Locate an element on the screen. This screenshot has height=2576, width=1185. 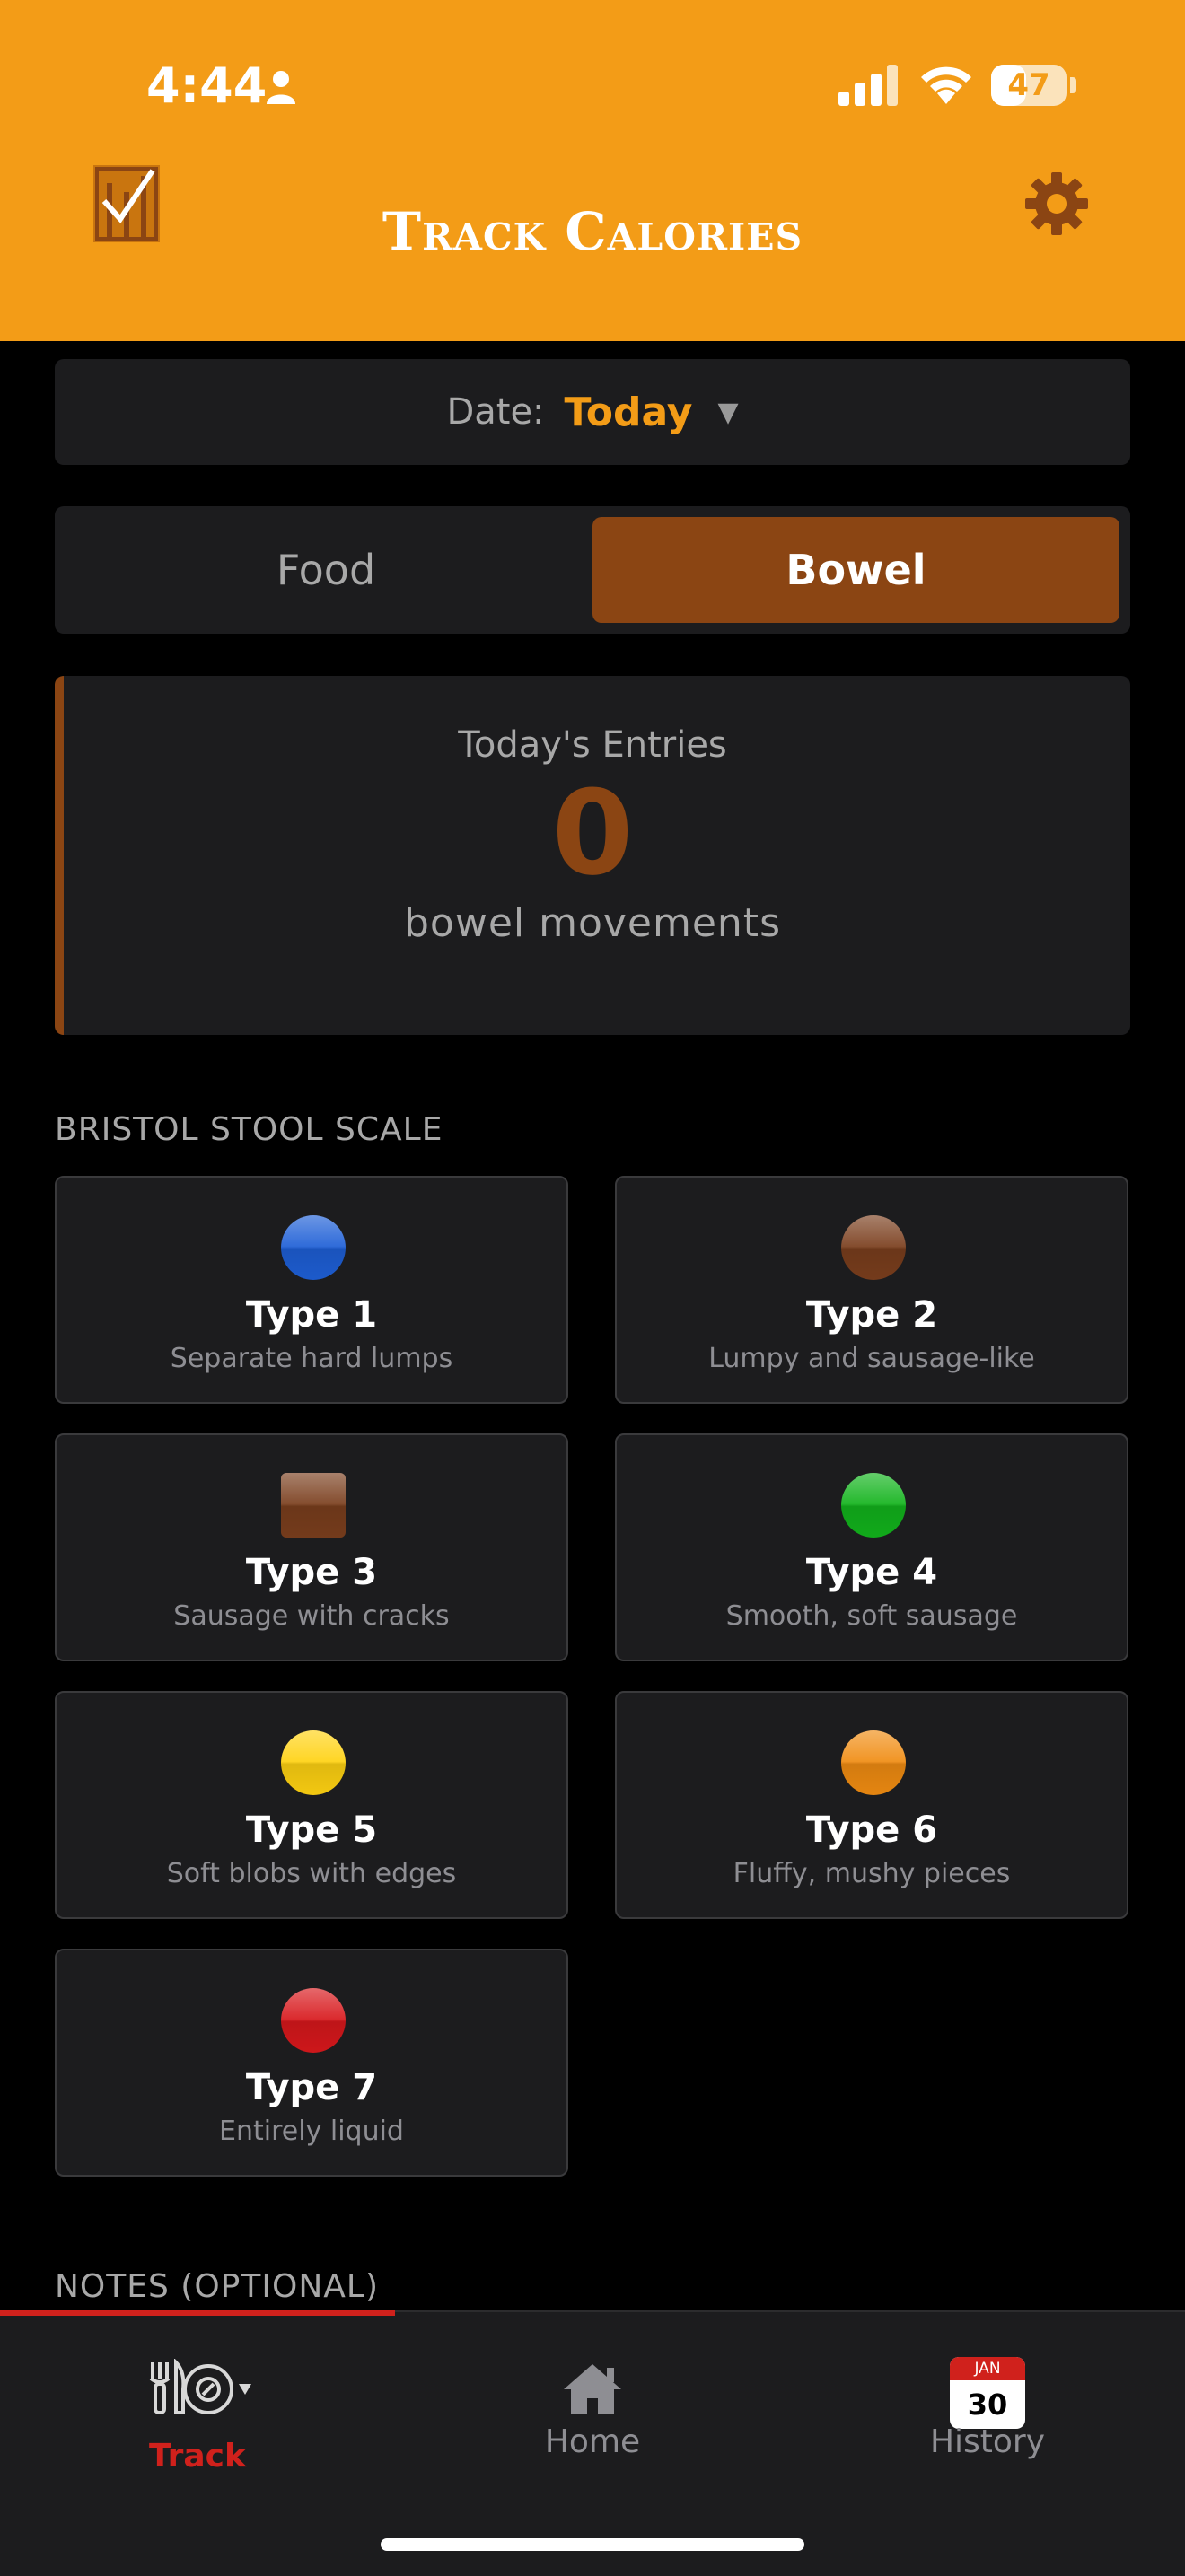
tab-home: Home is located at coordinates (592, 2402).